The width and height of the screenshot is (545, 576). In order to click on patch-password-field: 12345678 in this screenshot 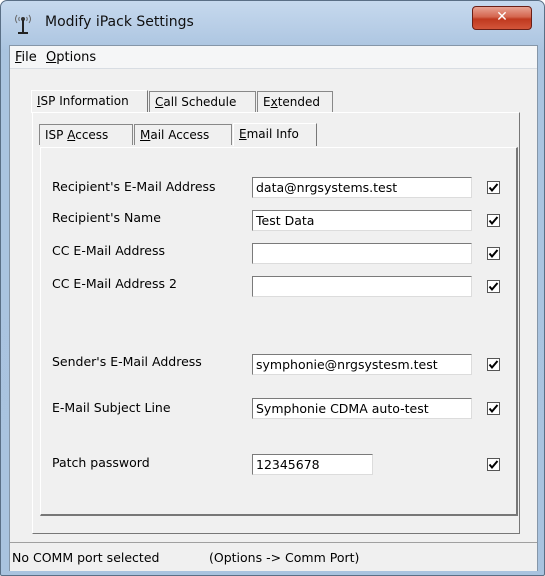, I will do `click(312, 464)`.